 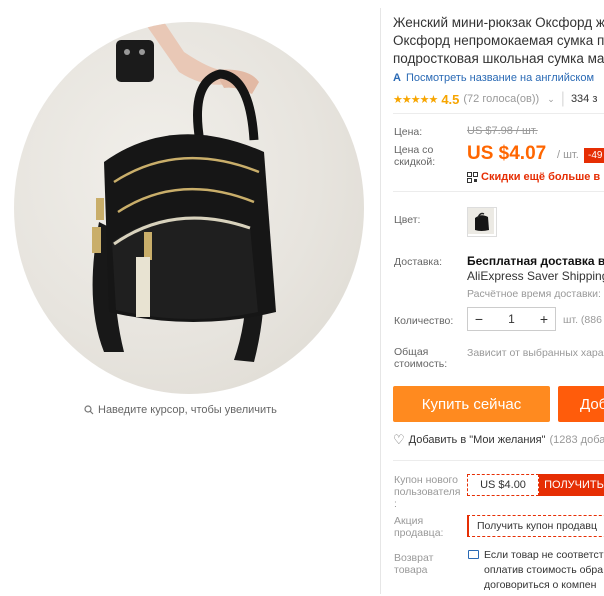 What do you see at coordinates (414, 558) in the screenshot?
I see `label-line: Возврат` at bounding box center [414, 558].